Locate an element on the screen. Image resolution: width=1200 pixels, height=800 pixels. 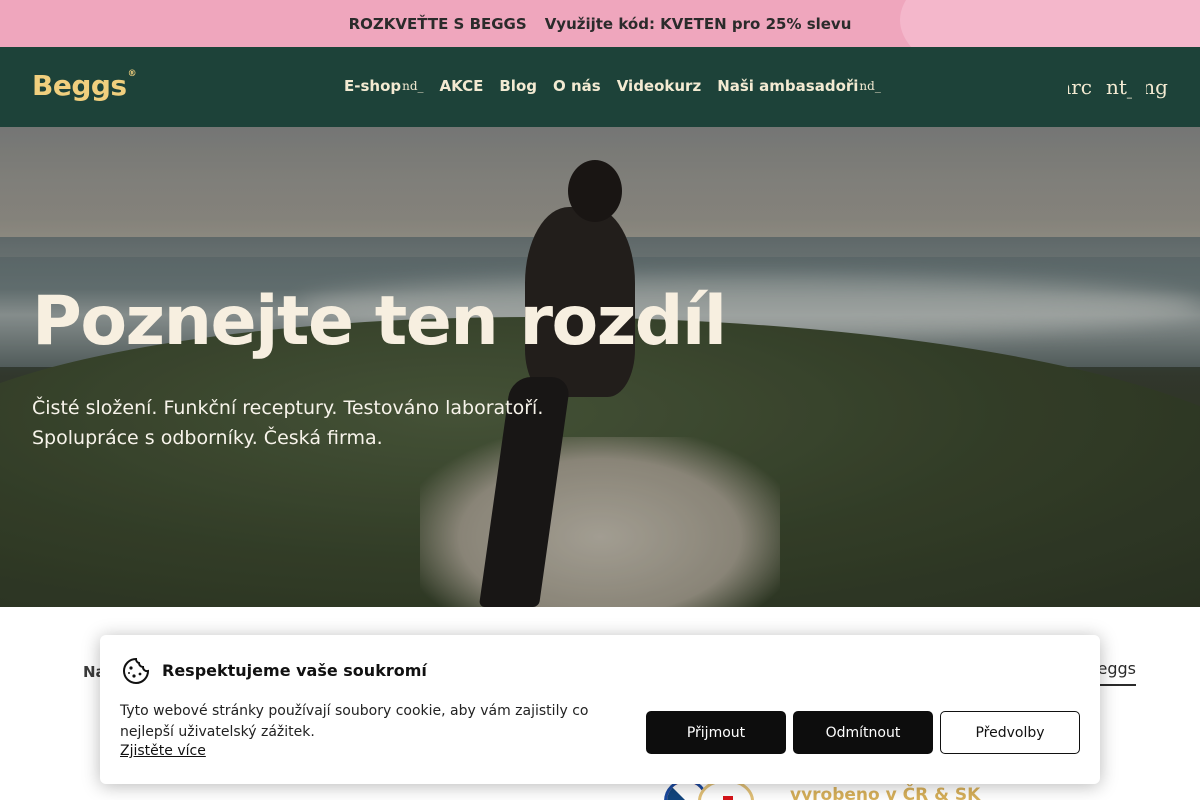
cookie-title: Respektujeme vaše soukromí is located at coordinates (294, 670).